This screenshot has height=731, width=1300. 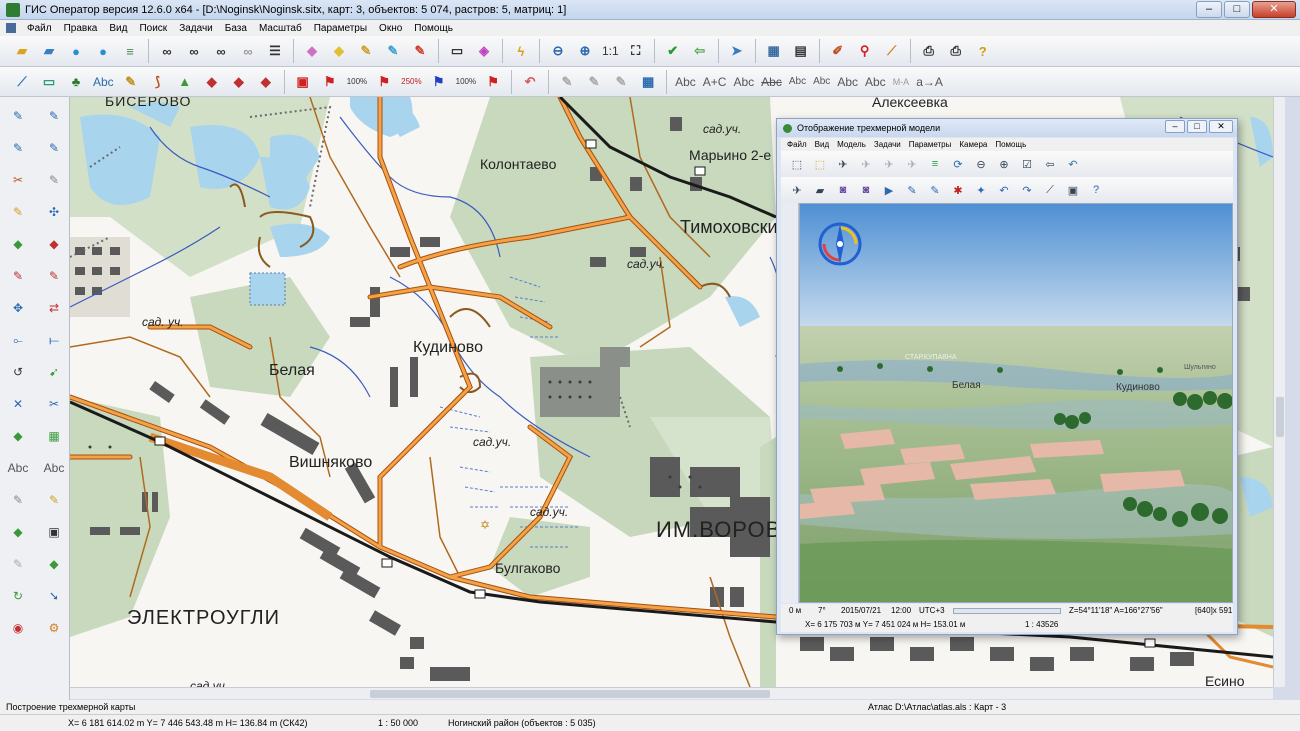 I want to click on scale-1-1-button: 1:1, so click(x=610, y=51).